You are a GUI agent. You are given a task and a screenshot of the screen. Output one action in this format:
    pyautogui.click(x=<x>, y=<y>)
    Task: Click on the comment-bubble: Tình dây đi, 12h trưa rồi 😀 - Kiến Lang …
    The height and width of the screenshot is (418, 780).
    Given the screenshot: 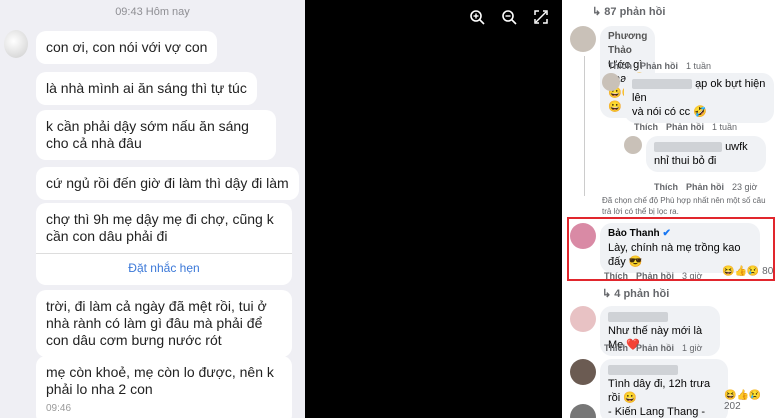 What is the action you would take?
    pyautogui.click(x=664, y=388)
    